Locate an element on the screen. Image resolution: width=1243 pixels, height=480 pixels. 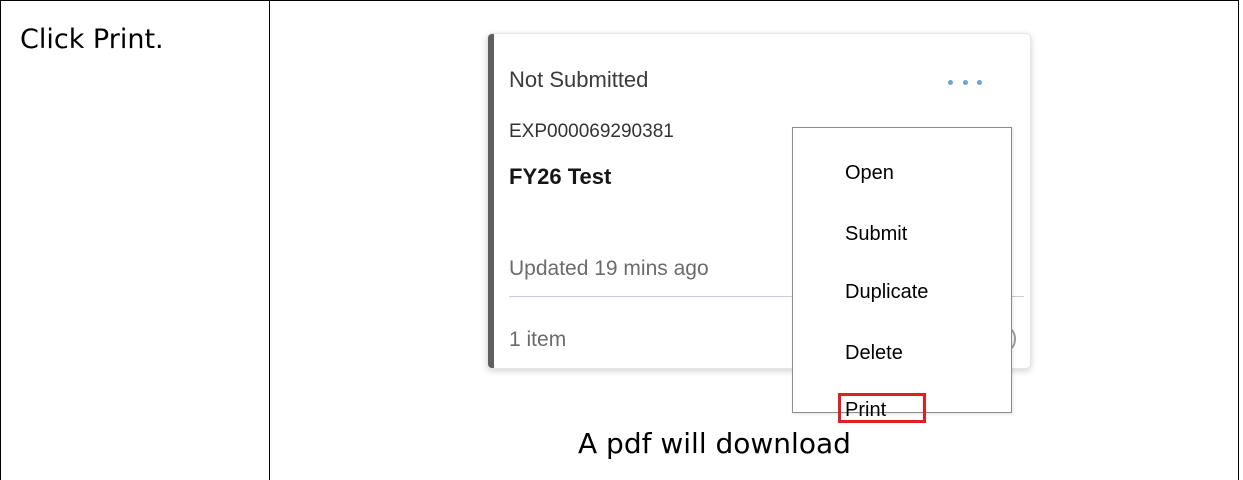
menu-item-duplicate: Duplicate is located at coordinates (886, 292).